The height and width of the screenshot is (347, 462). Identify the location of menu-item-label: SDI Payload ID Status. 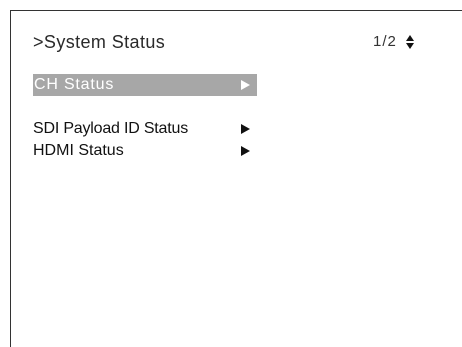
(110, 128).